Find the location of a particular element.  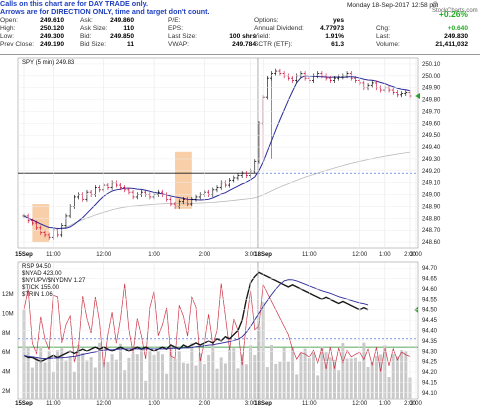

price-x-tick-label: 18Sep is located at coordinates (263, 255).